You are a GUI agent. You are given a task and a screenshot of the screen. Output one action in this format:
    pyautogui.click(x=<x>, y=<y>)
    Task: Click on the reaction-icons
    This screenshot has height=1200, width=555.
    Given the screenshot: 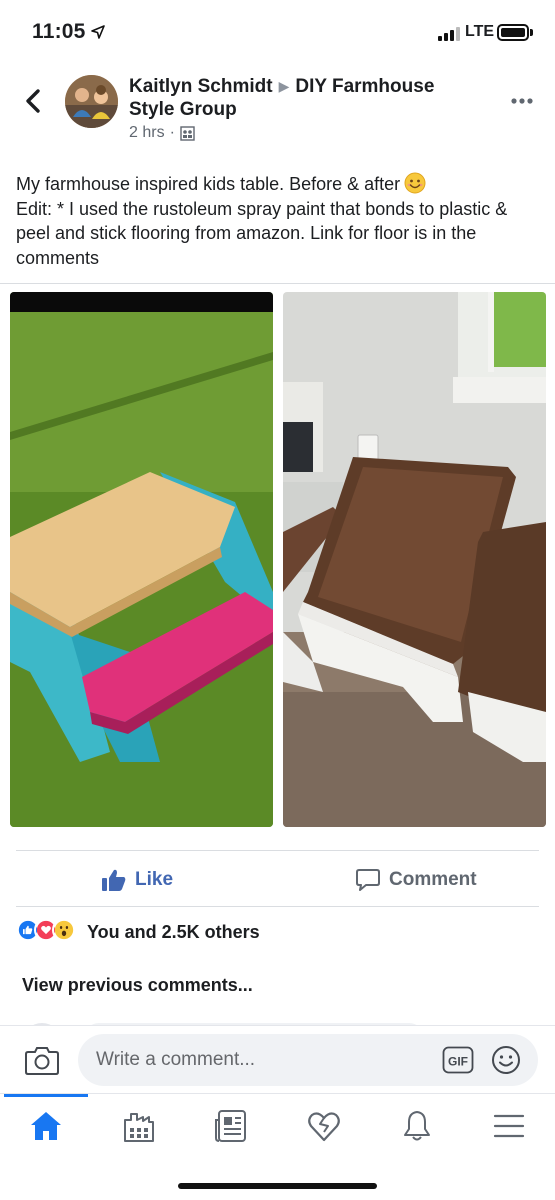 What is the action you would take?
    pyautogui.click(x=46, y=930)
    